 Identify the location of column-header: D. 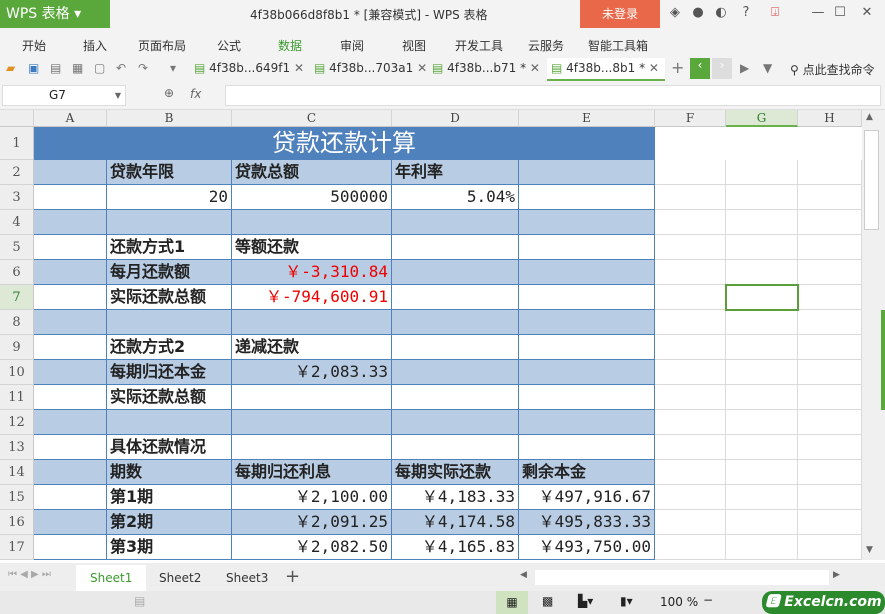
(455, 118).